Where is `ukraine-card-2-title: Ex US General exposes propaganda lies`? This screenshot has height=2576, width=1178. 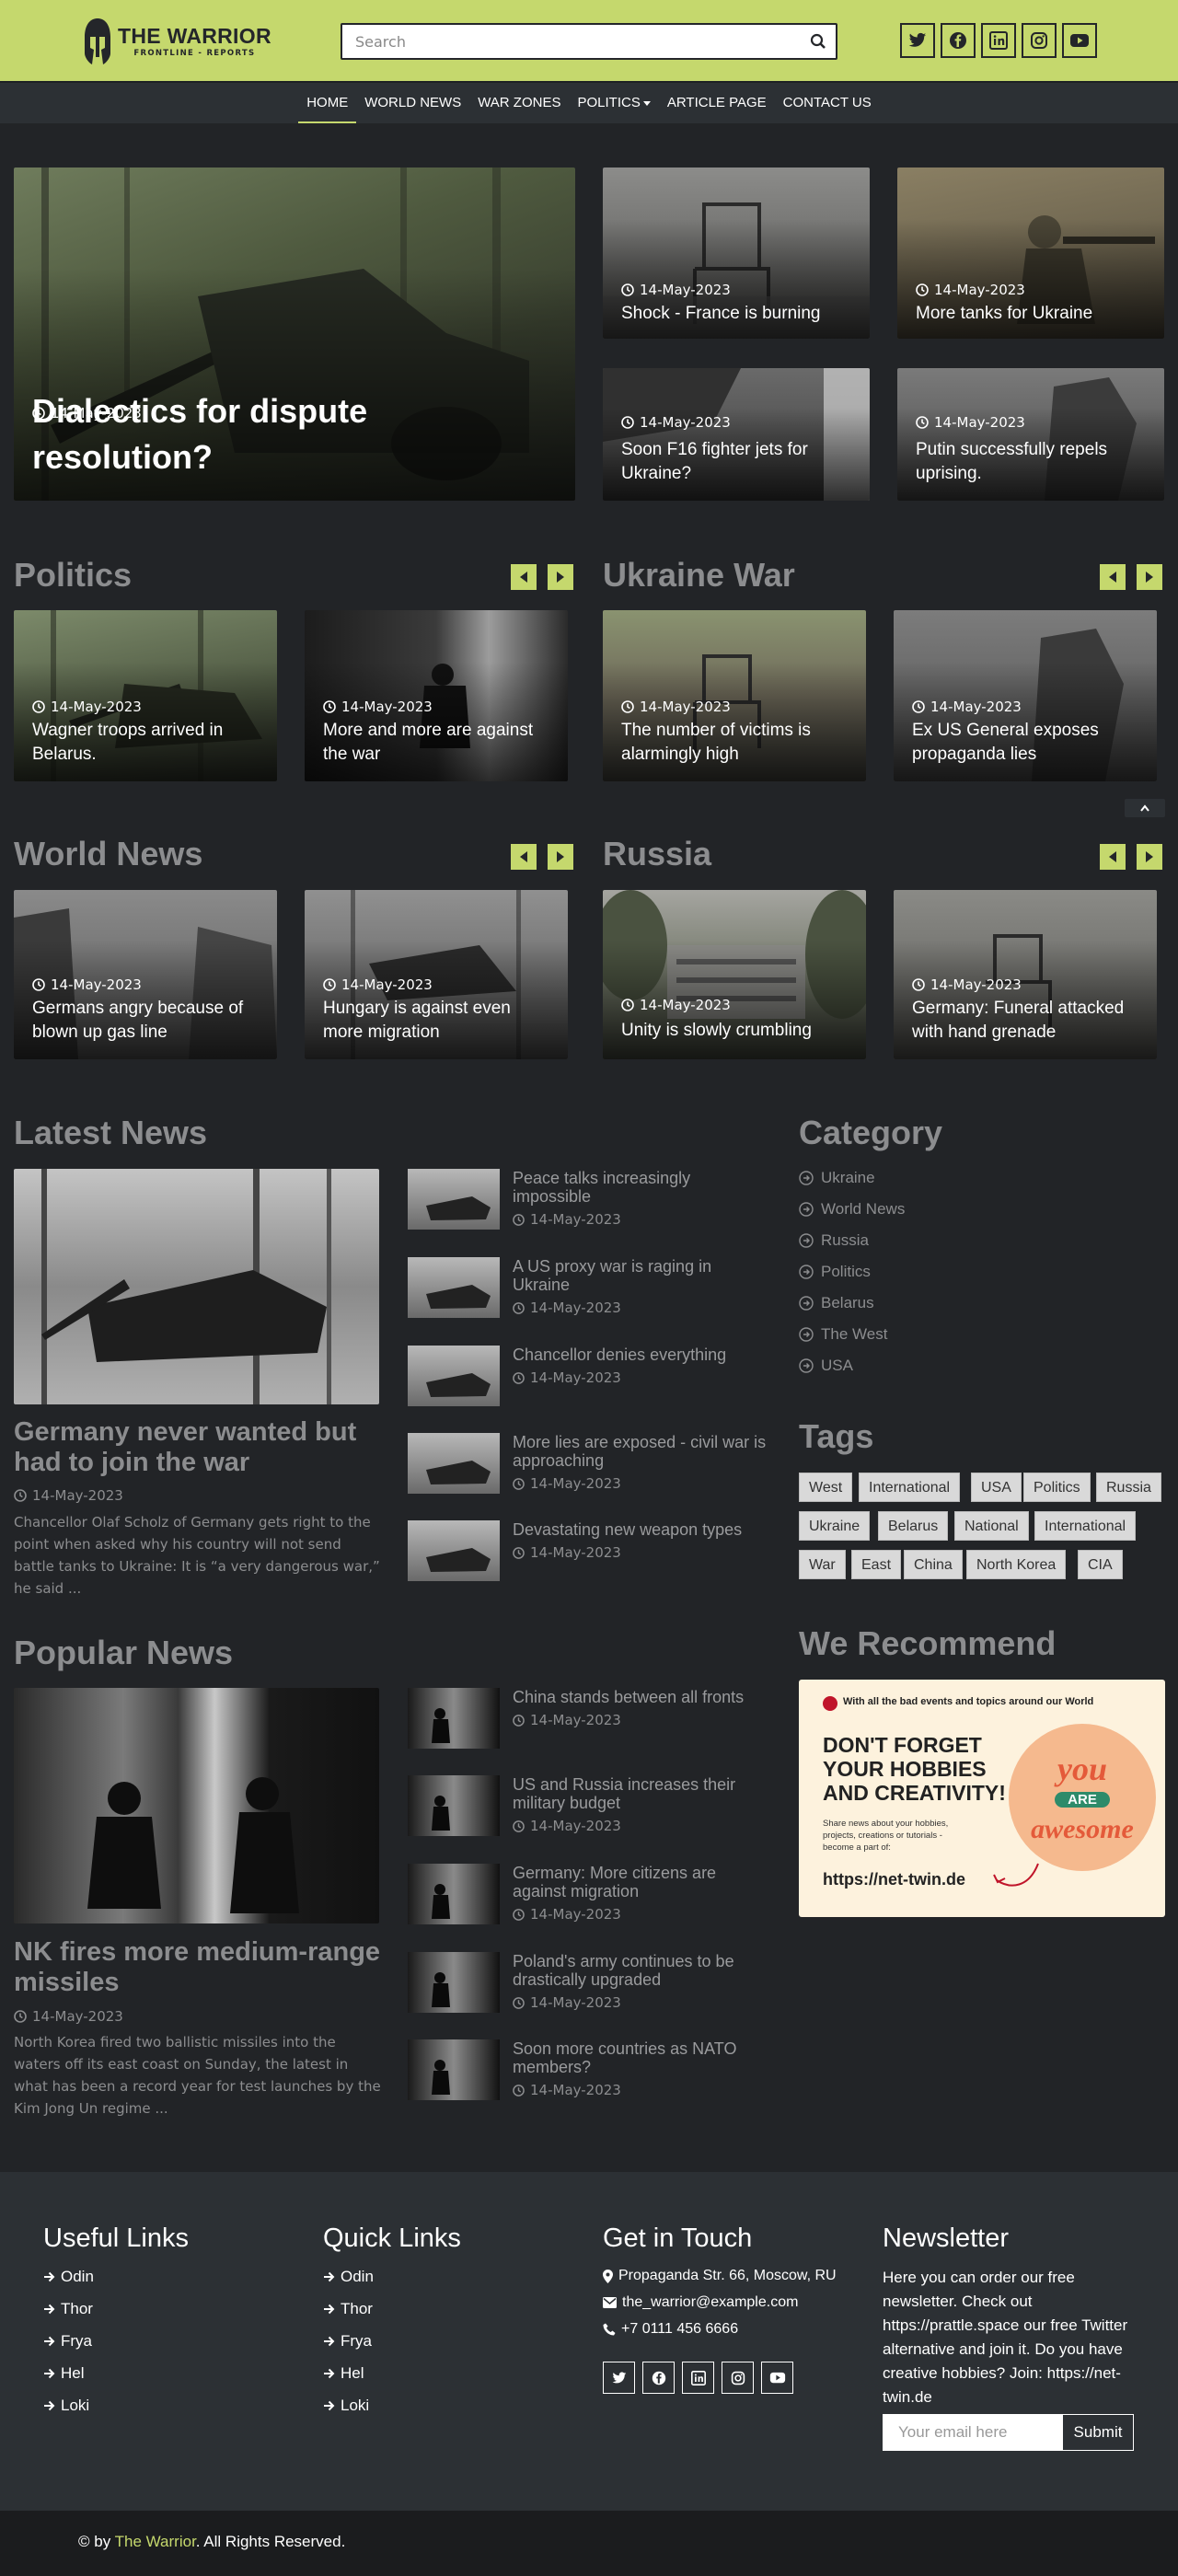
ukraine-card-2-title: Ex US General exposes propaganda lies is located at coordinates (1025, 743).